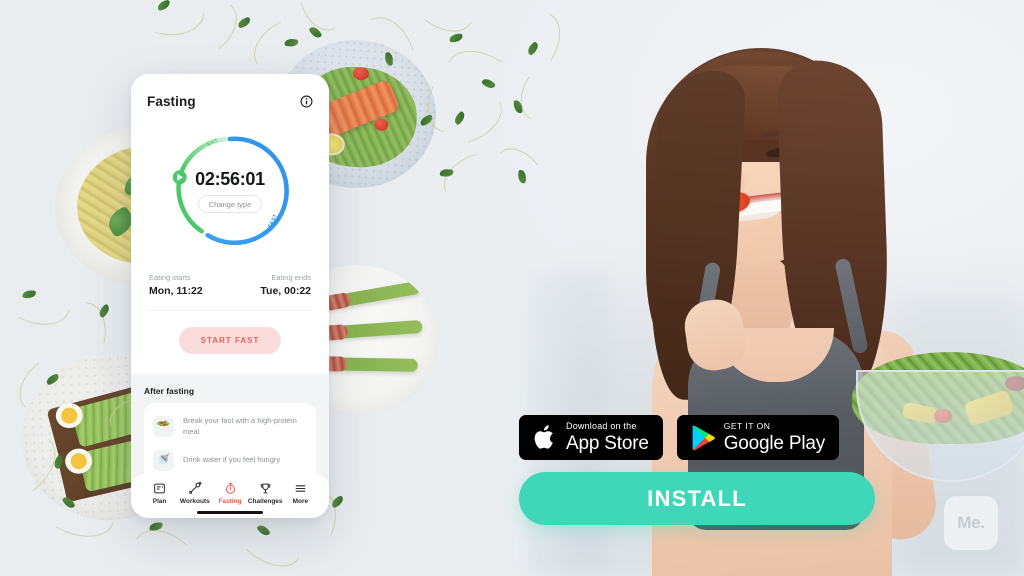 The width and height of the screenshot is (1024, 576). I want to click on apple-logo-icon, so click(543, 437).